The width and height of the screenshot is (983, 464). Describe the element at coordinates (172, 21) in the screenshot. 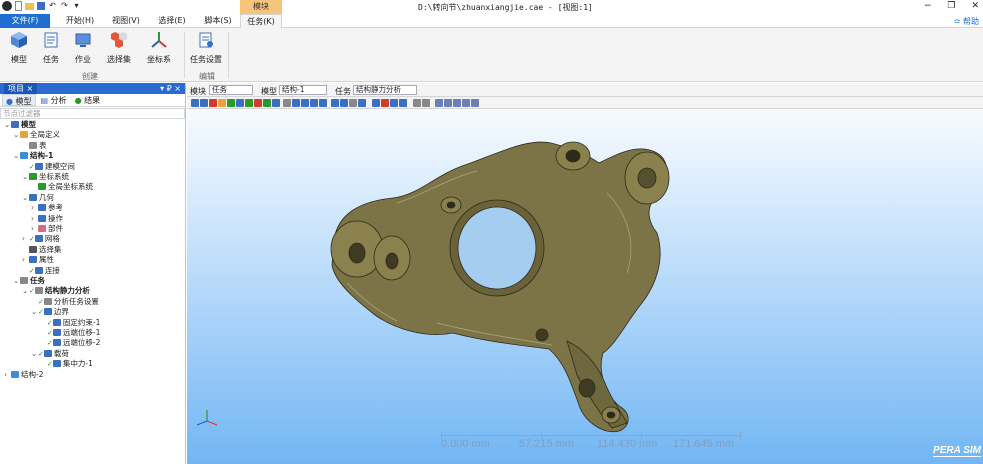

I see `tab-select: 选择(E)` at that location.